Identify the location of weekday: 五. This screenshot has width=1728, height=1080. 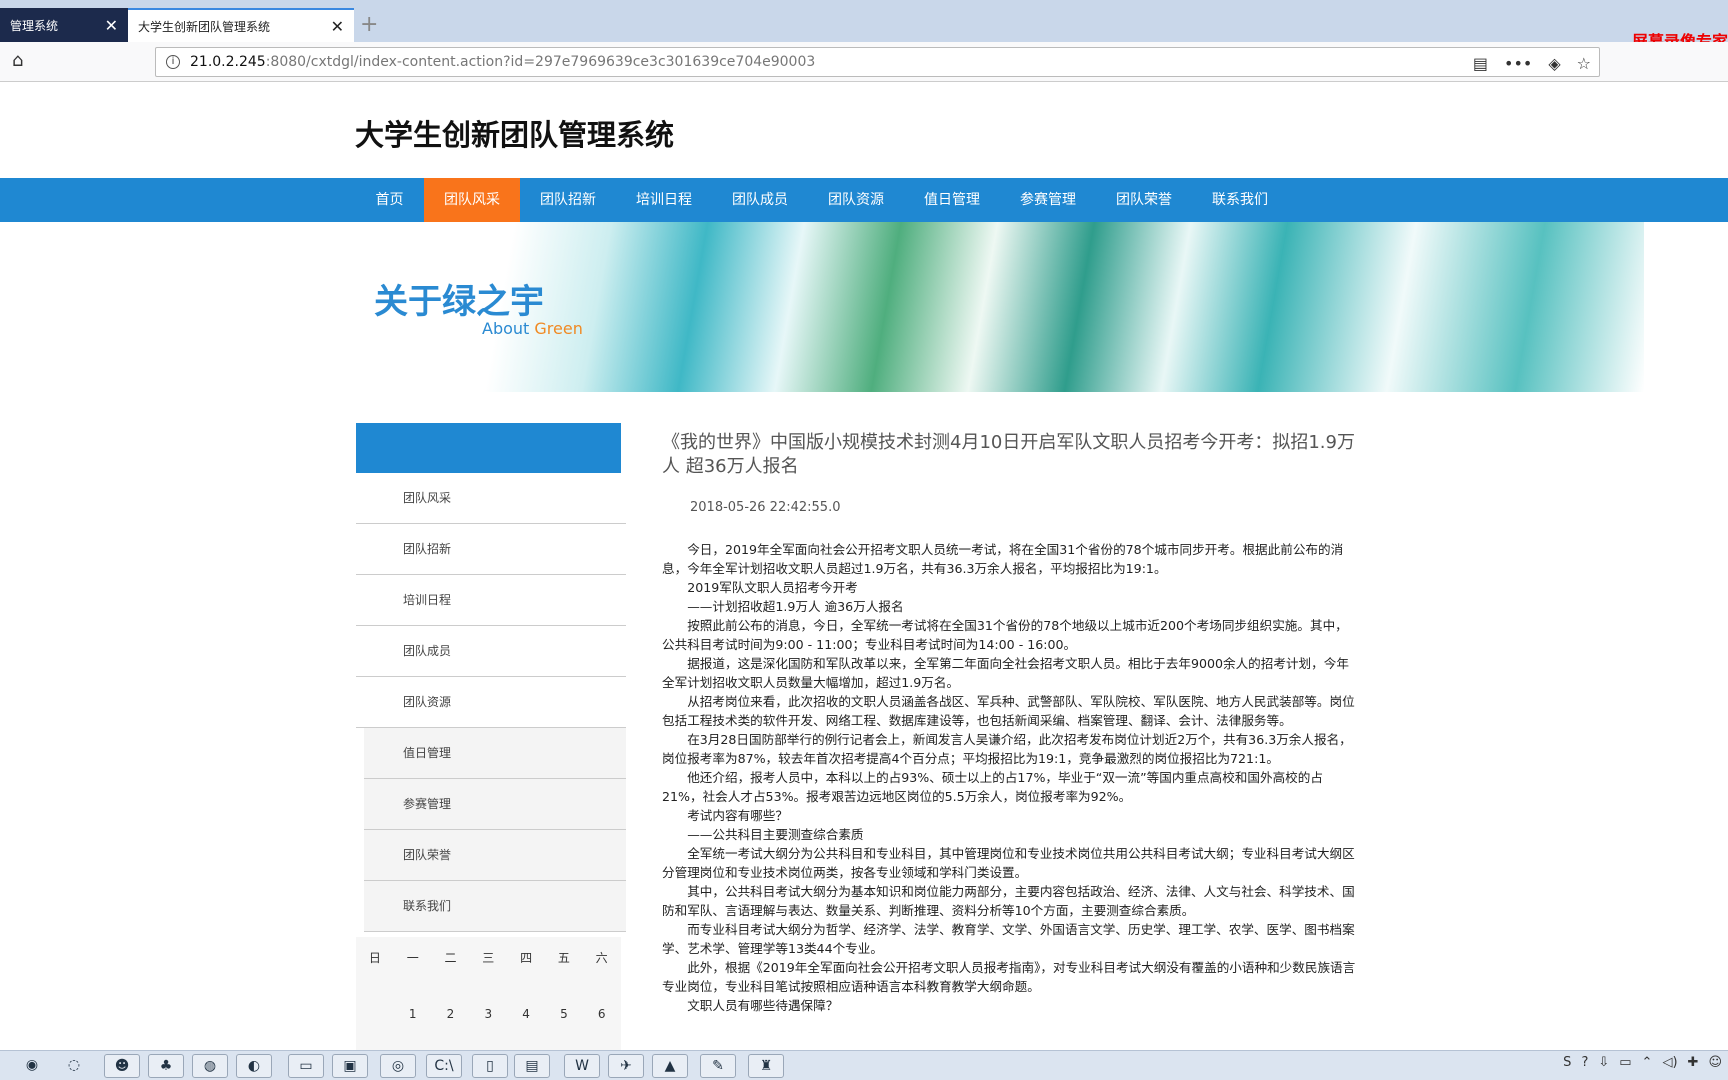
(563, 958).